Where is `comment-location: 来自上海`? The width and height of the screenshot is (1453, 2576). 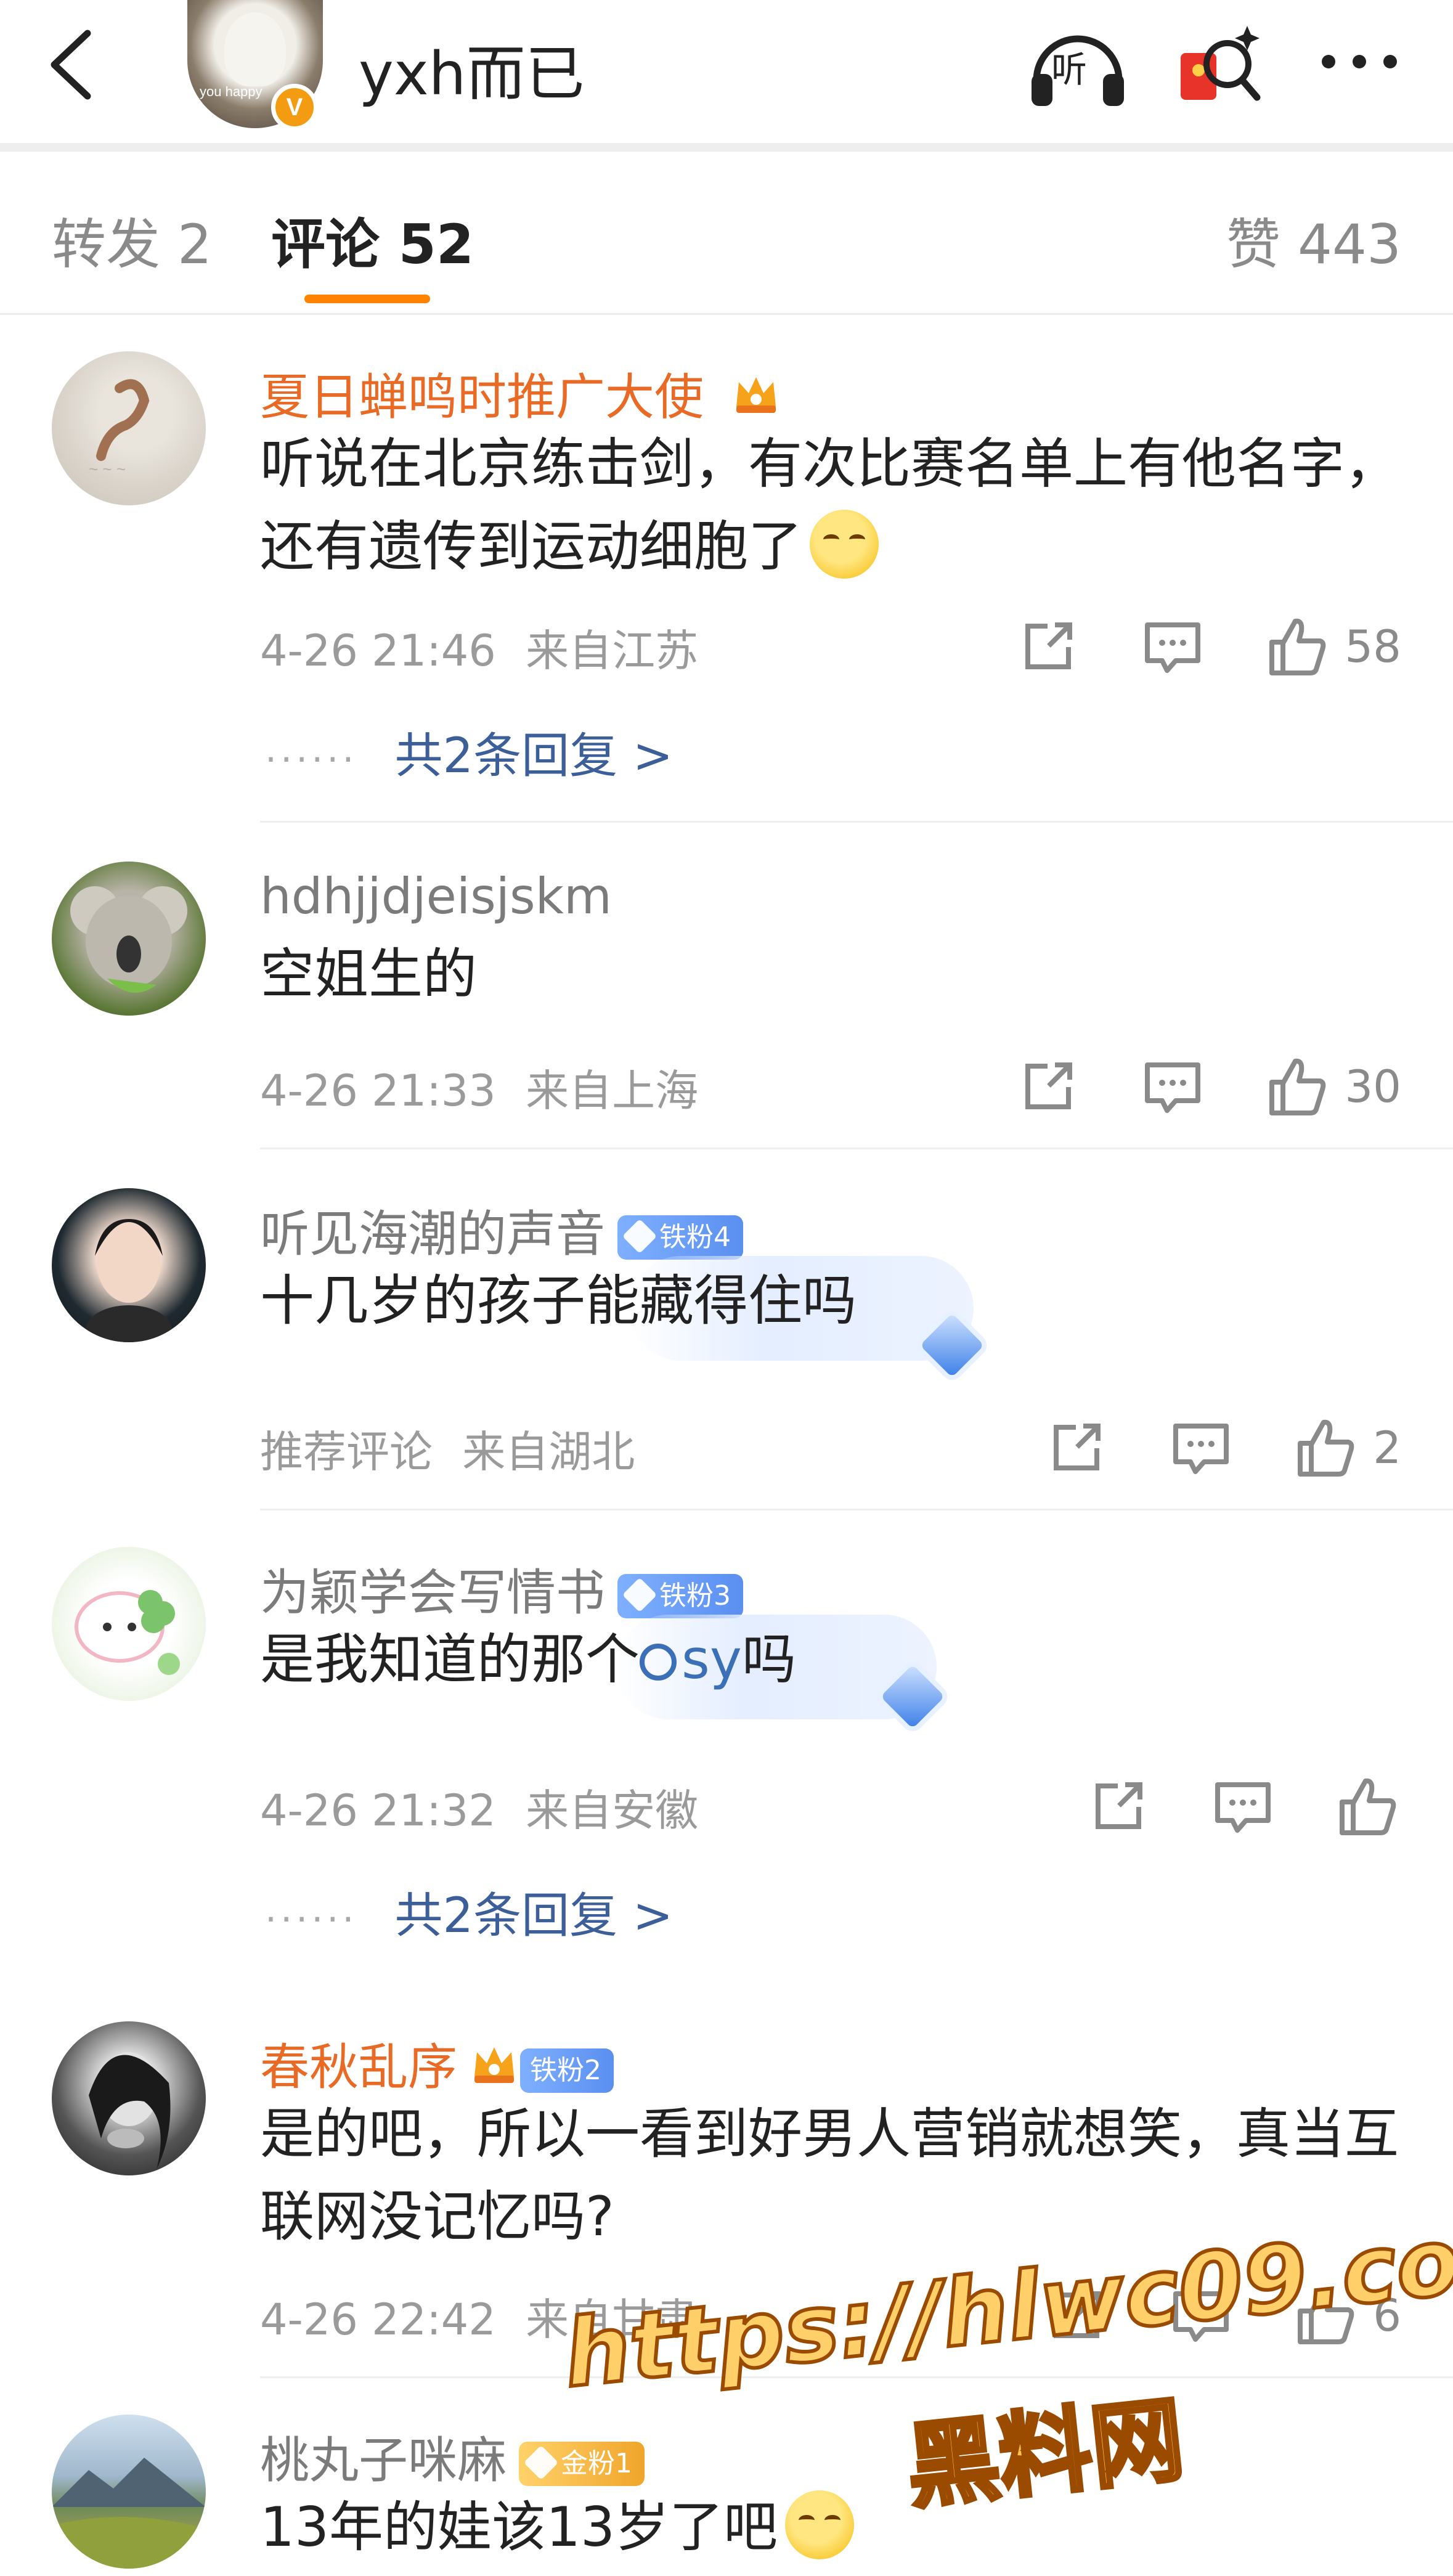 comment-location: 来自上海 is located at coordinates (612, 1091).